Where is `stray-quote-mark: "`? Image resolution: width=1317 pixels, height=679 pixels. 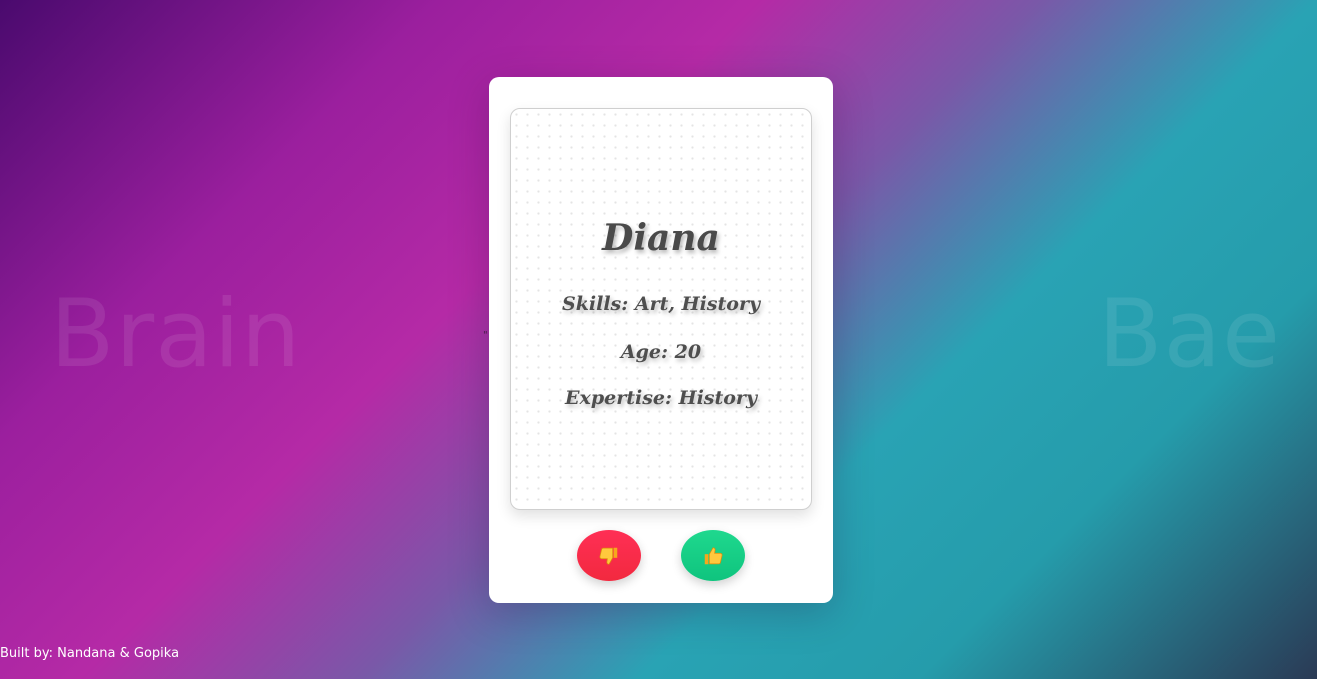
stray-quote-mark: " is located at coordinates (485, 335).